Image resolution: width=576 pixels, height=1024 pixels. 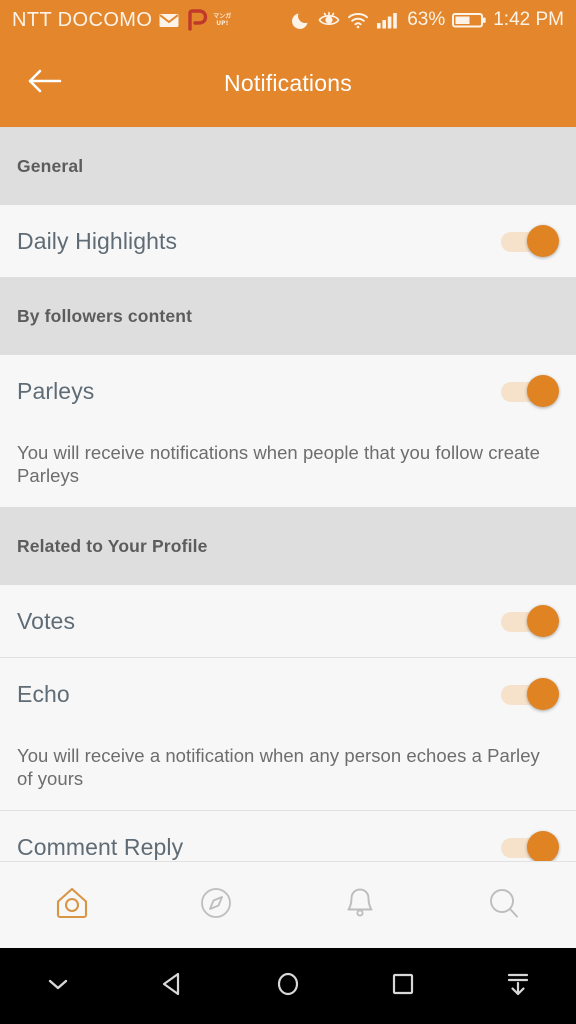 I want to click on tab-search, so click(x=504, y=905).